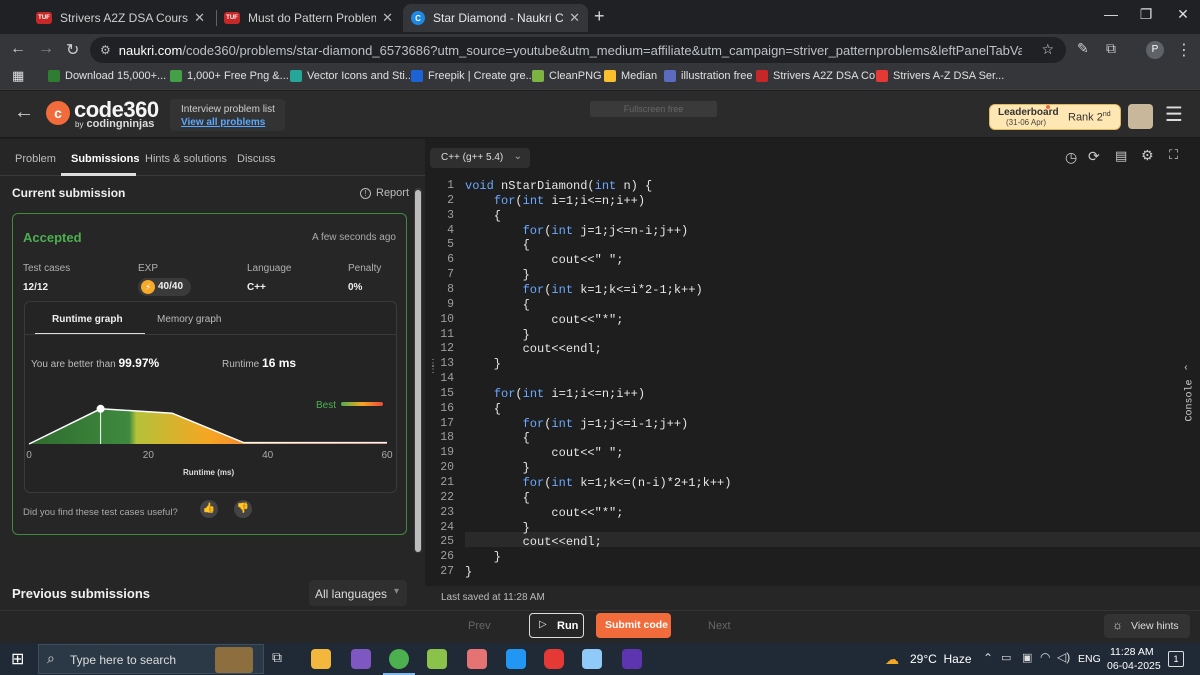 This screenshot has height=675, width=1200. What do you see at coordinates (58, 113) in the screenshot?
I see `code360-logo-icon: c` at bounding box center [58, 113].